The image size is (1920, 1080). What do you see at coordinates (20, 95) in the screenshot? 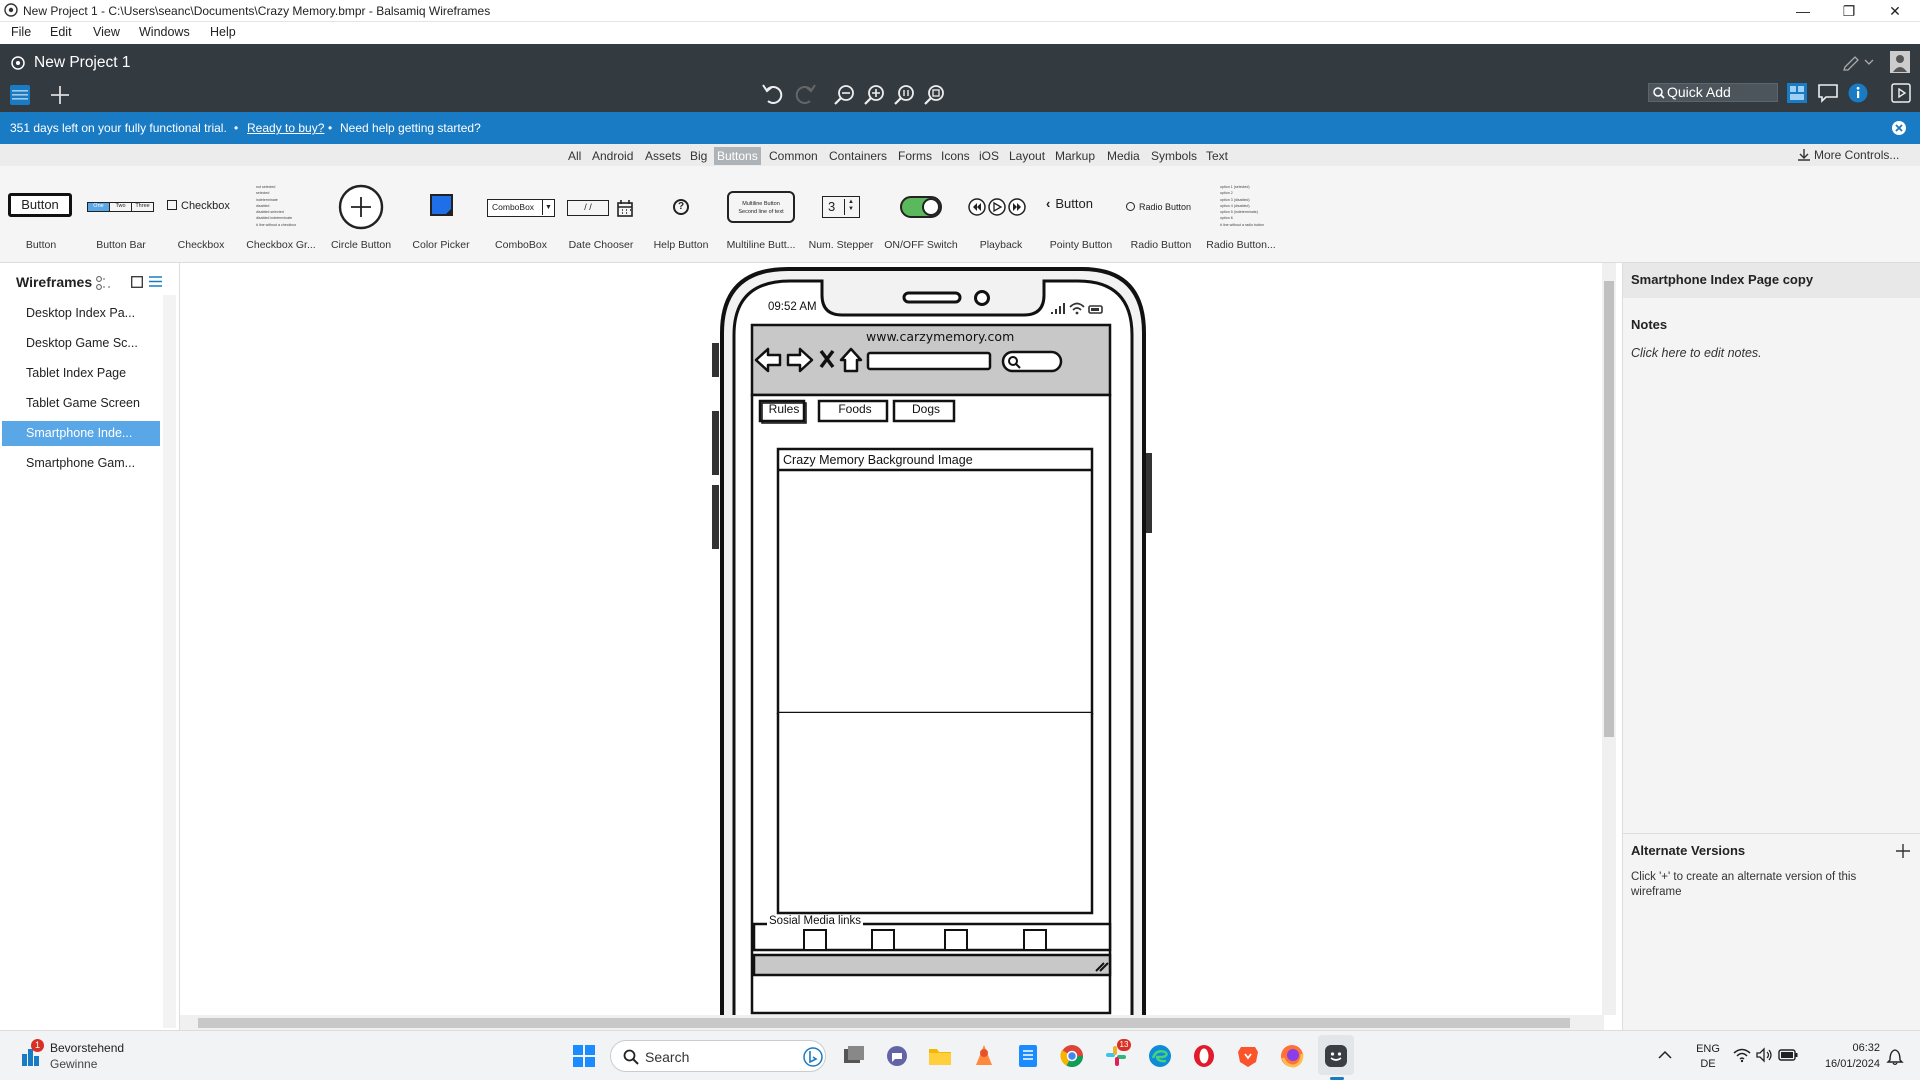
I see `wireframes-panel-icon` at bounding box center [20, 95].